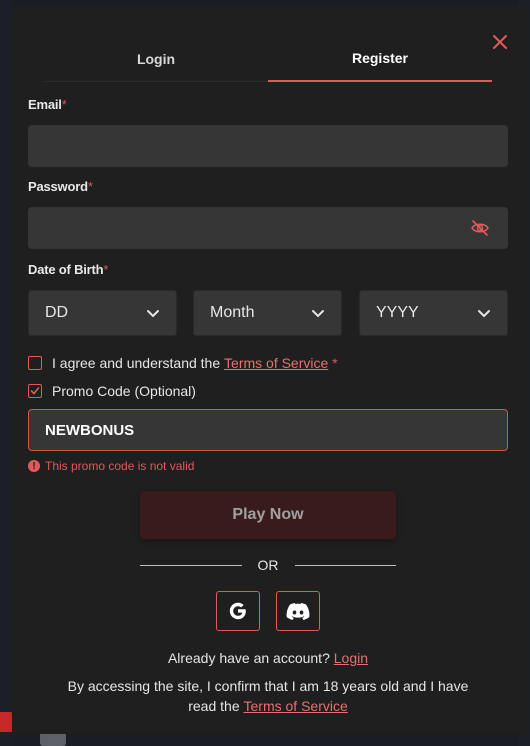 The image size is (530, 746). What do you see at coordinates (102, 313) in the screenshot?
I see `day-select: DD` at bounding box center [102, 313].